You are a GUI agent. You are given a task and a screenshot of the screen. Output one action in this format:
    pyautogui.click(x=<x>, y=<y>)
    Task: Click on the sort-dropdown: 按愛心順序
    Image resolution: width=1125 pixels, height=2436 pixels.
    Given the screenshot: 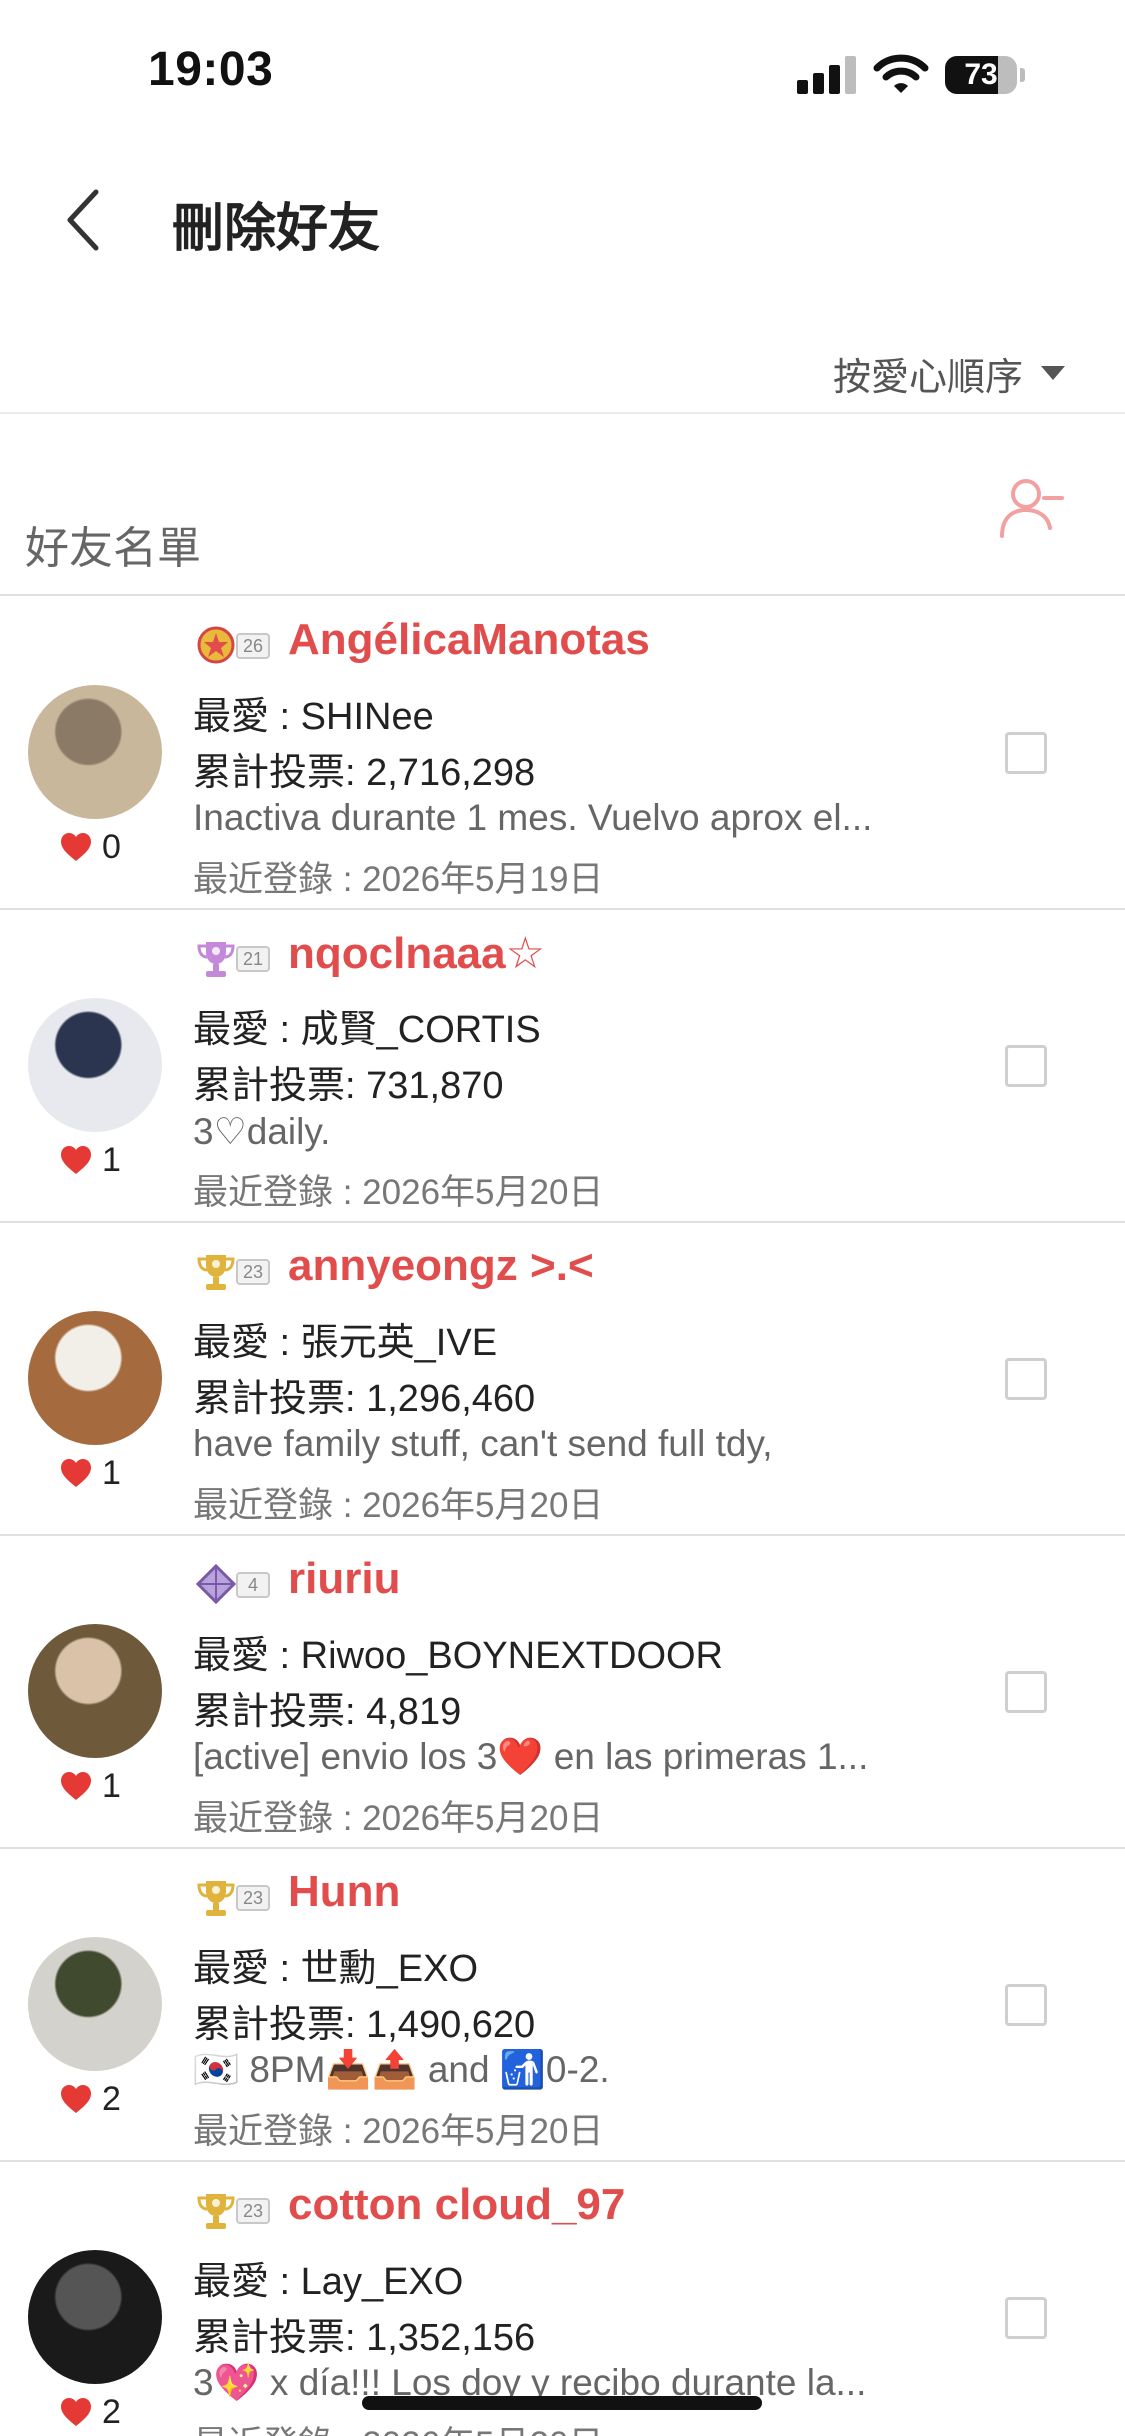 What is the action you would take?
    pyautogui.click(x=948, y=373)
    